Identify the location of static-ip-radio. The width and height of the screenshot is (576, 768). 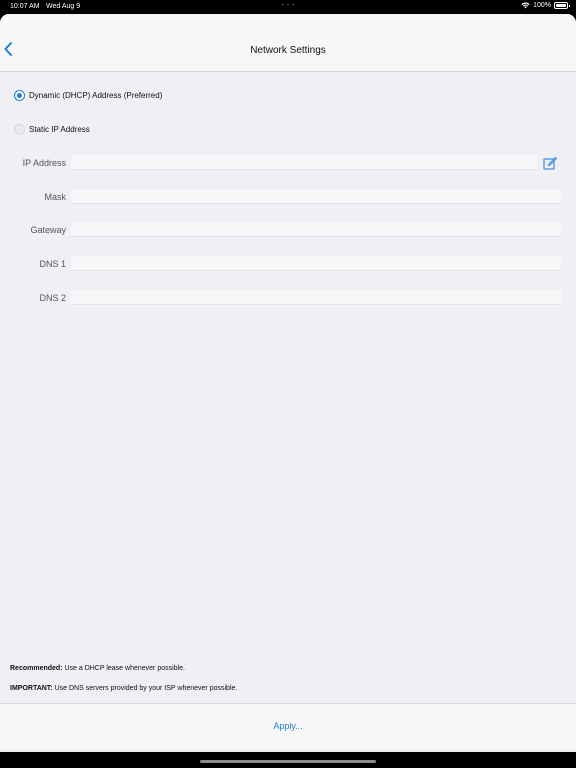
(19, 129).